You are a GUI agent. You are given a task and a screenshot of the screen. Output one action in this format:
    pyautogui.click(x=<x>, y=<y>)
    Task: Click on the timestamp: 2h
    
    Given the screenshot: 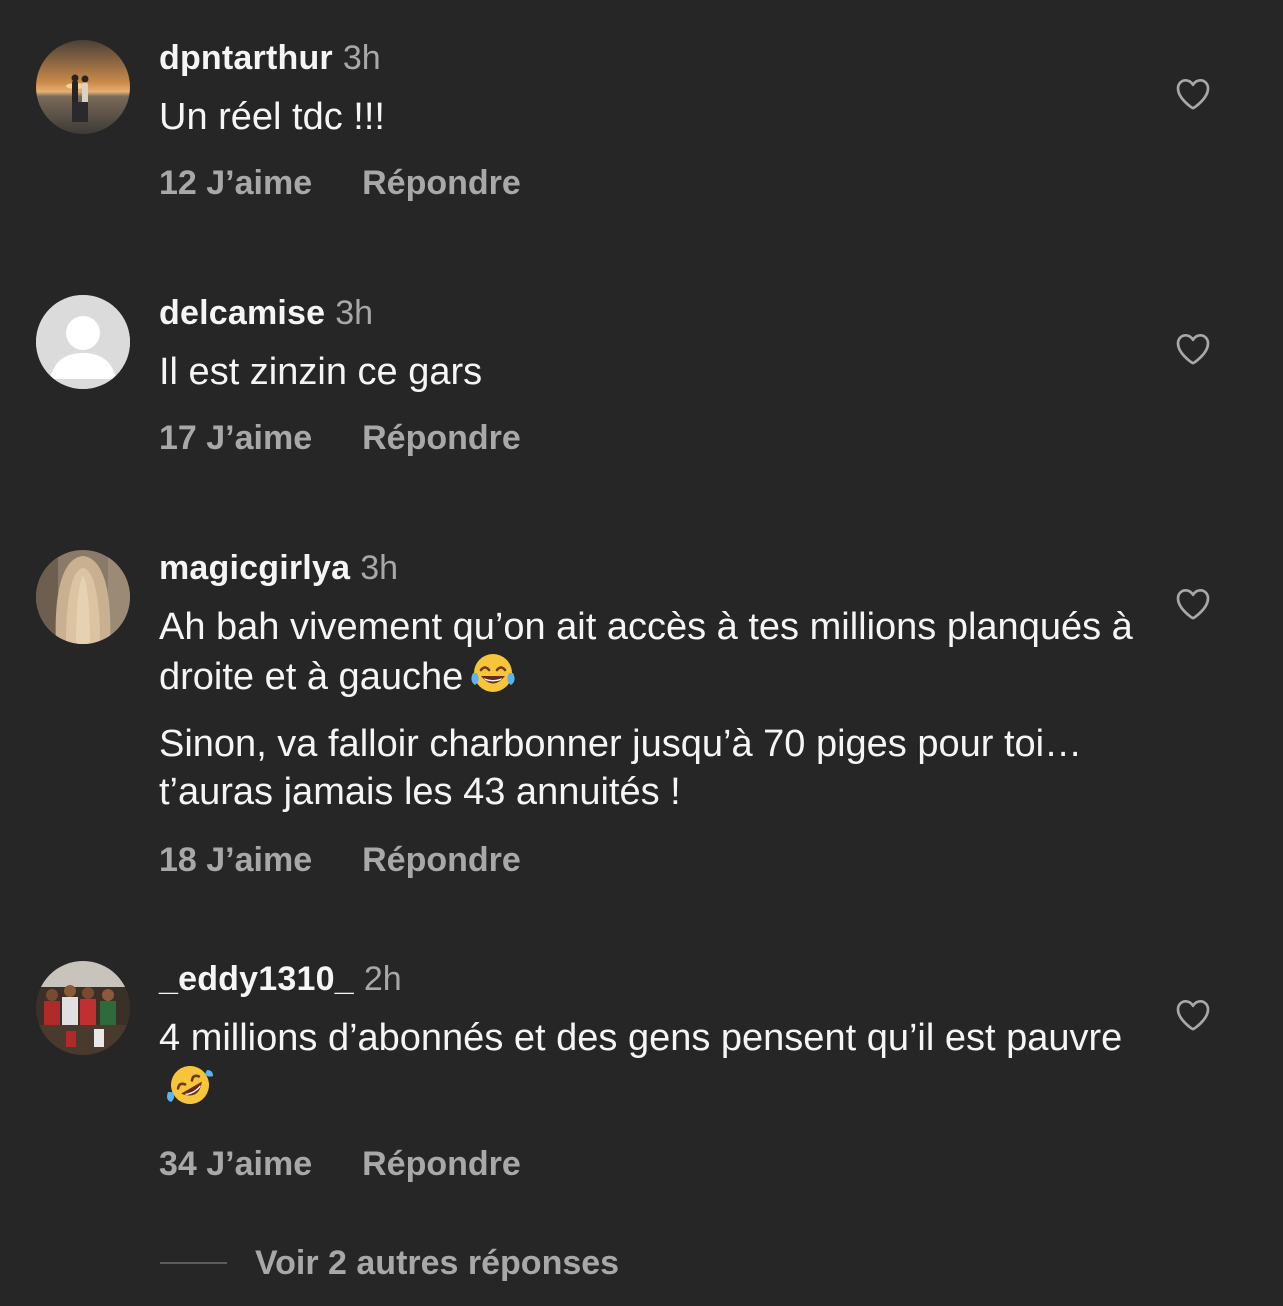 What is the action you would take?
    pyautogui.click(x=382, y=979)
    